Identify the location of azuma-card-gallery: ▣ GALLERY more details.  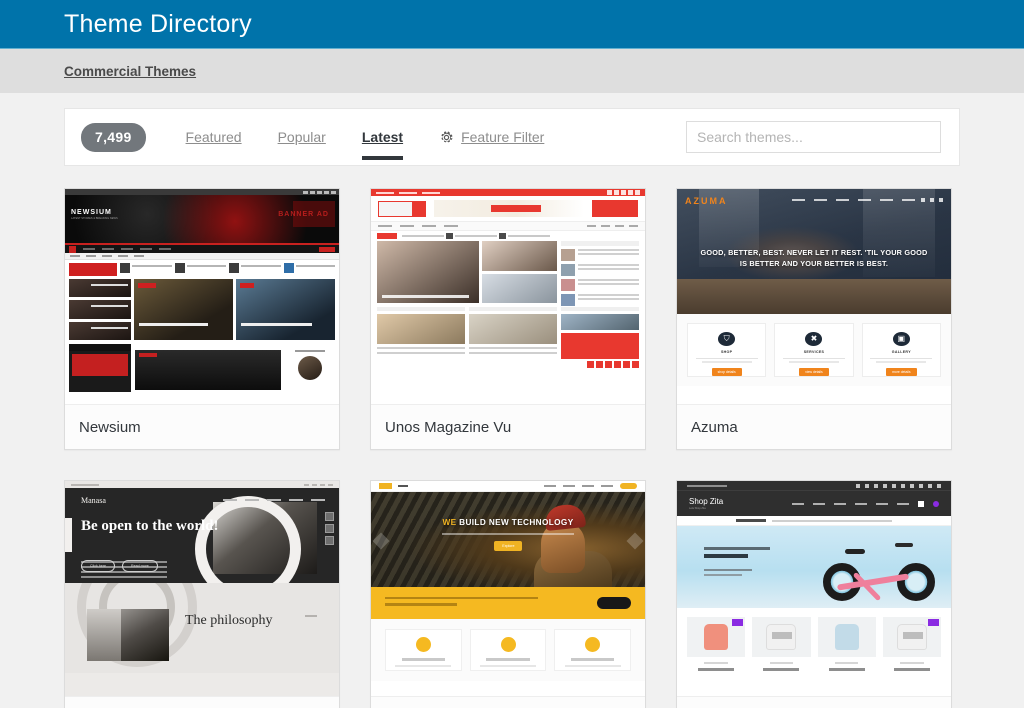
(901, 350).